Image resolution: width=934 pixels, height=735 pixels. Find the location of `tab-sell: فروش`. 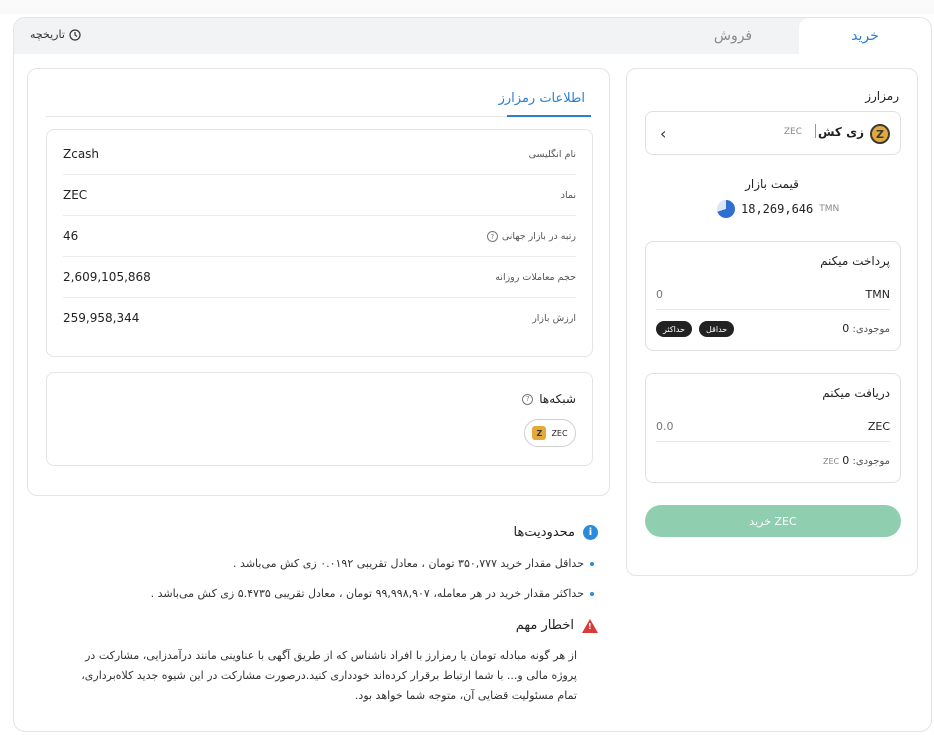

tab-sell: فروش is located at coordinates (733, 36).